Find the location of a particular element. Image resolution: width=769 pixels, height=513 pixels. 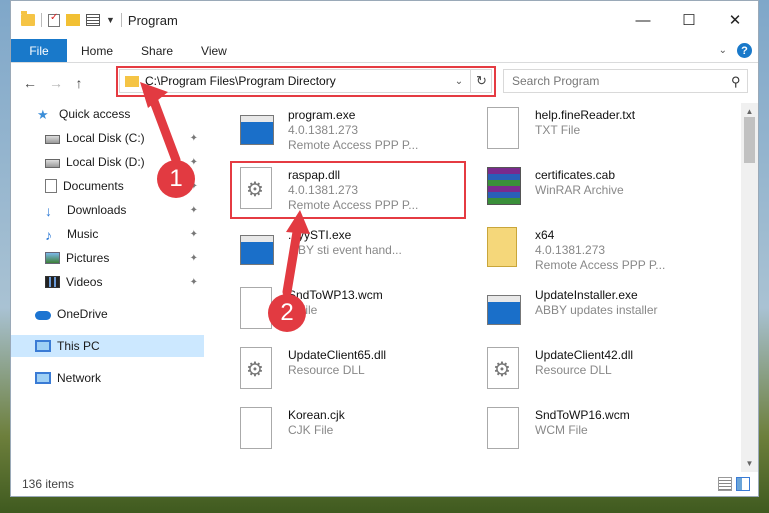

sidebar-item-pictures: Pictures ✦ is located at coordinates (107, 258).